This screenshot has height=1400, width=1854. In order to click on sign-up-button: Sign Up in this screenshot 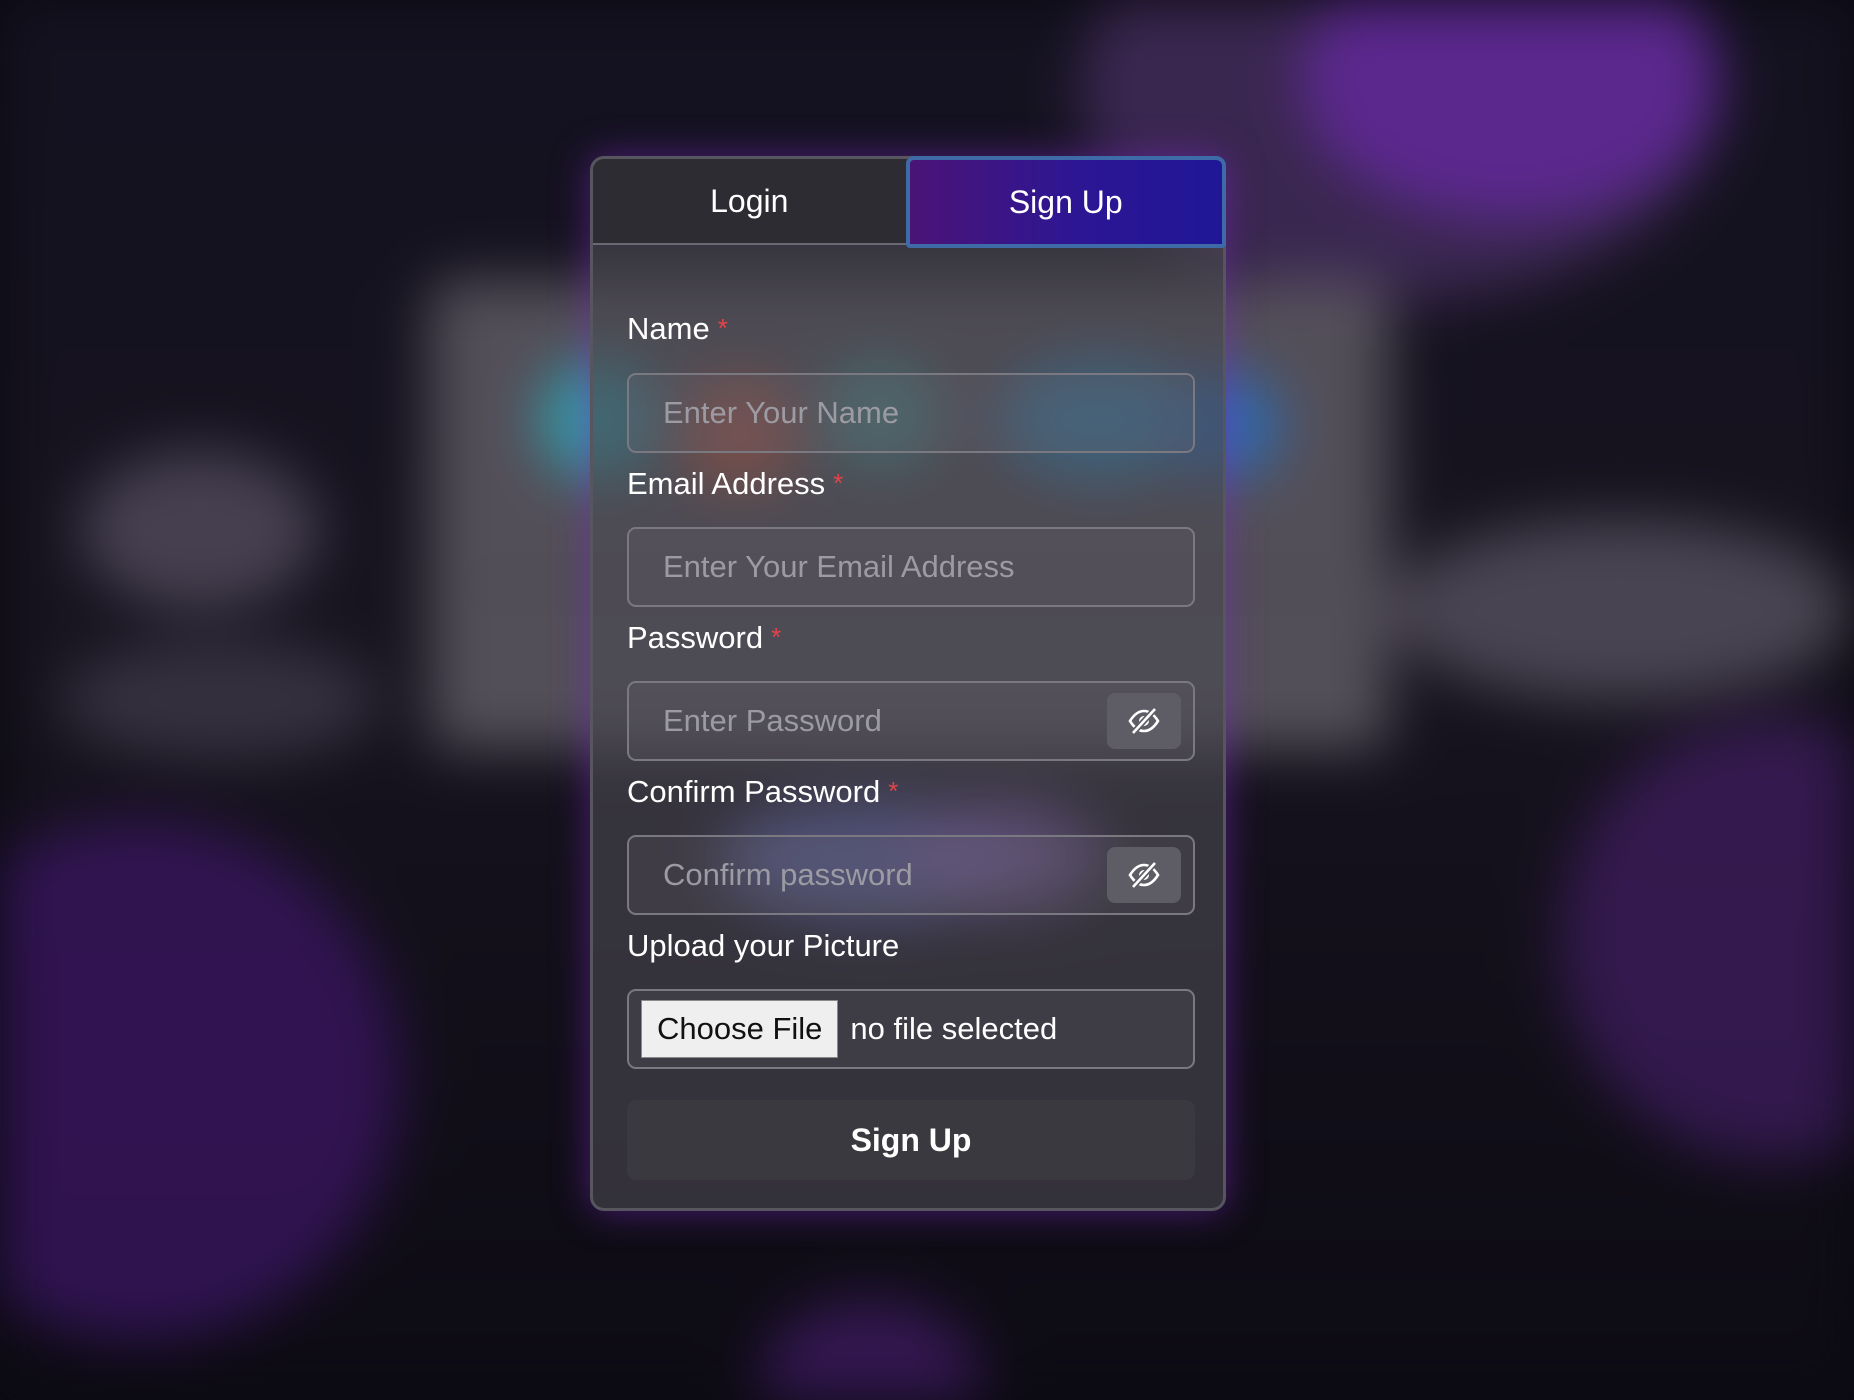, I will do `click(911, 1140)`.